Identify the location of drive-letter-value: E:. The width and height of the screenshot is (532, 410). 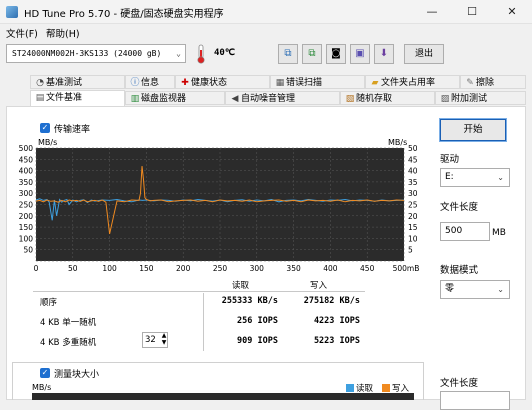
(449, 177).